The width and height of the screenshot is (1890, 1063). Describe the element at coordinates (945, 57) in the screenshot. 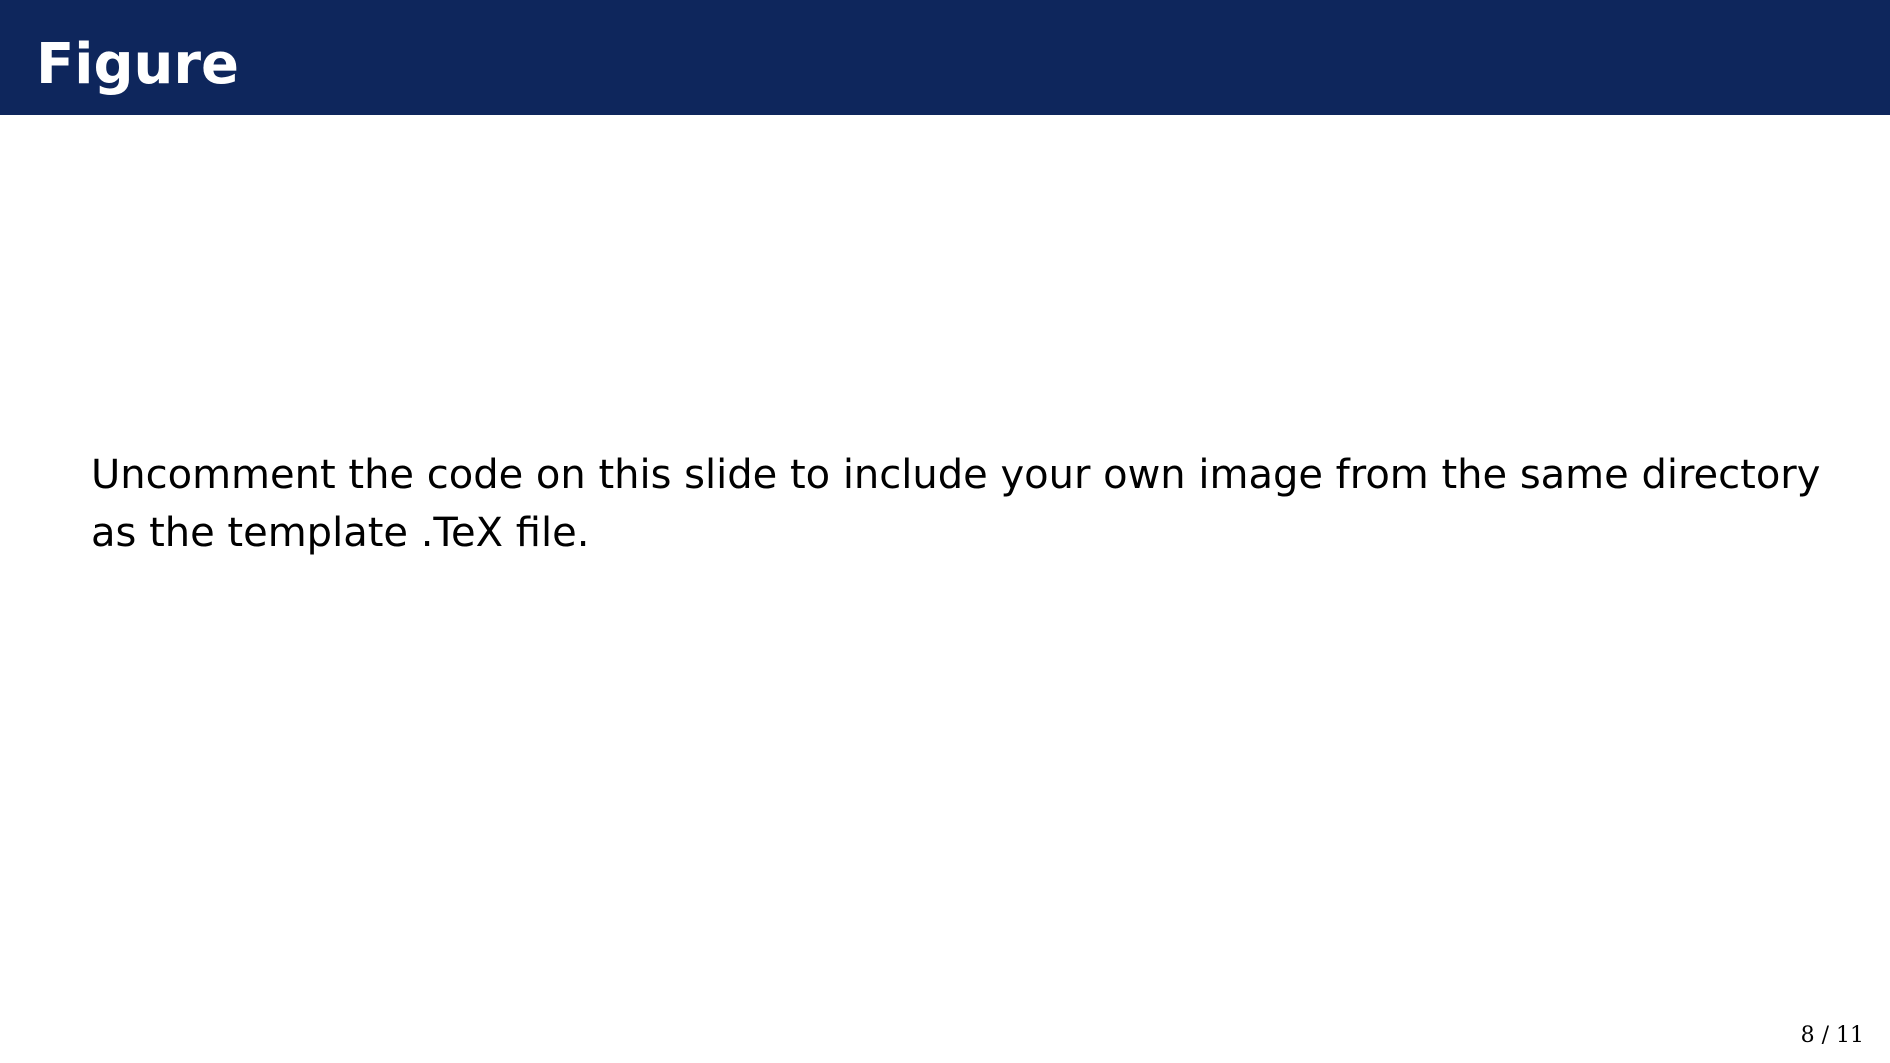

I see `slide-title-bar: Figure` at that location.